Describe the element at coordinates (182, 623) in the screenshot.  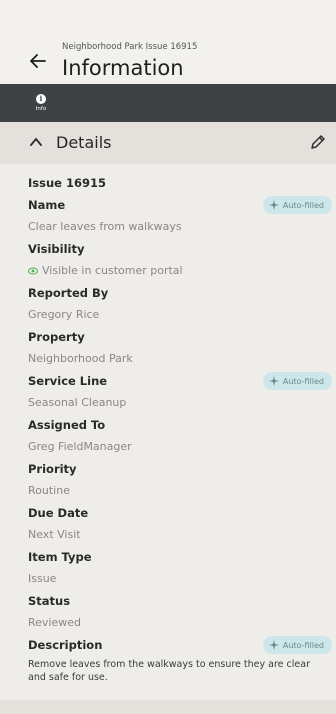
I see `status-value-row: Reviewed` at that location.